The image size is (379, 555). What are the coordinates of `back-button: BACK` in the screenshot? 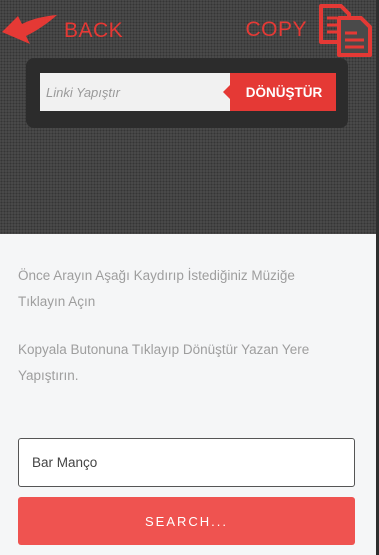 It's located at (67, 31).